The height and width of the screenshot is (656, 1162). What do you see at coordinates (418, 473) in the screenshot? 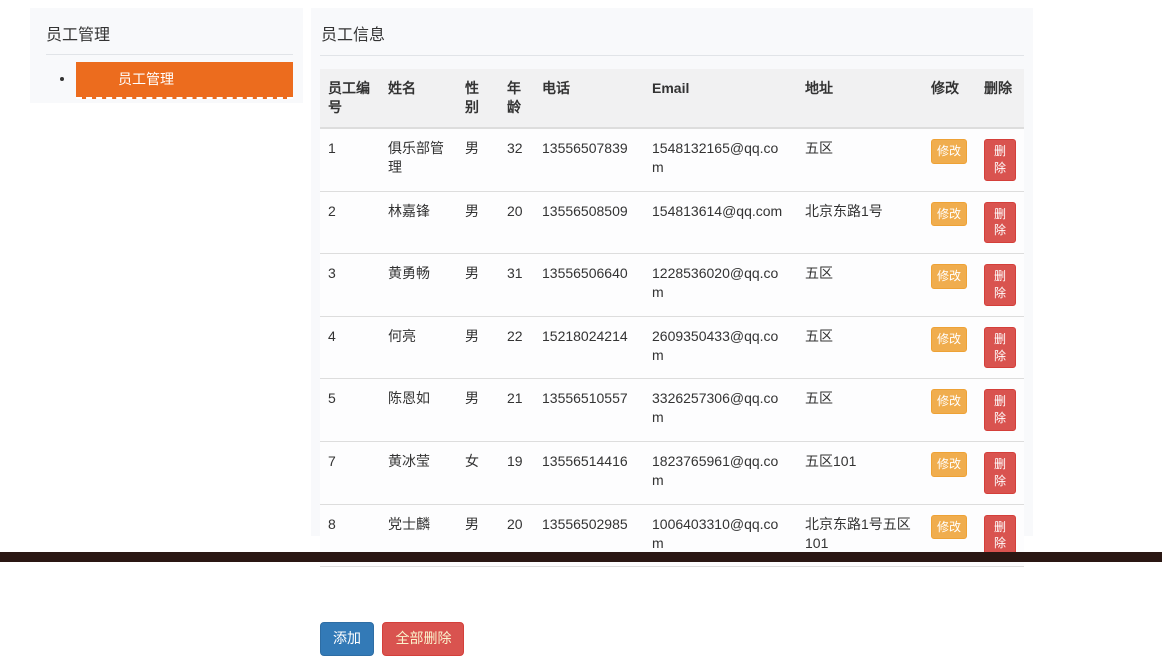
I see `cell-name: 黄冰莹` at bounding box center [418, 473].